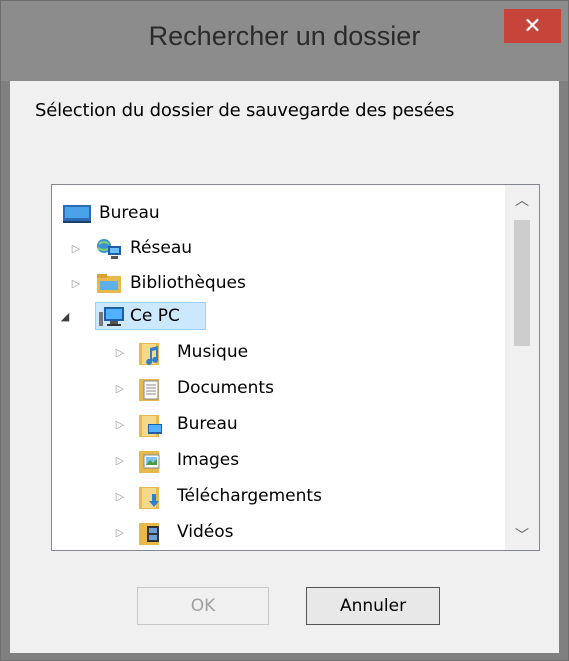  Describe the element at coordinates (151, 497) in the screenshot. I see `downloads-folder-icon` at that location.